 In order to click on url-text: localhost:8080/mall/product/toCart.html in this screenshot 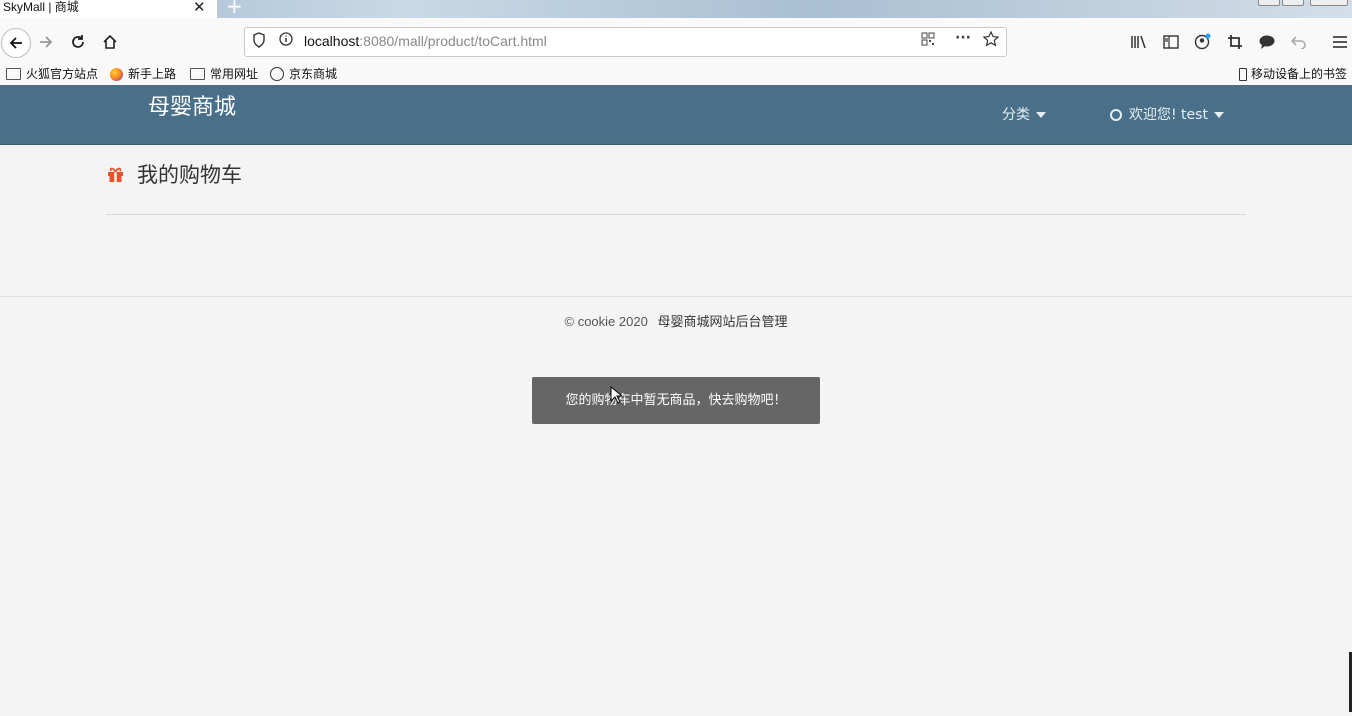, I will do `click(425, 41)`.